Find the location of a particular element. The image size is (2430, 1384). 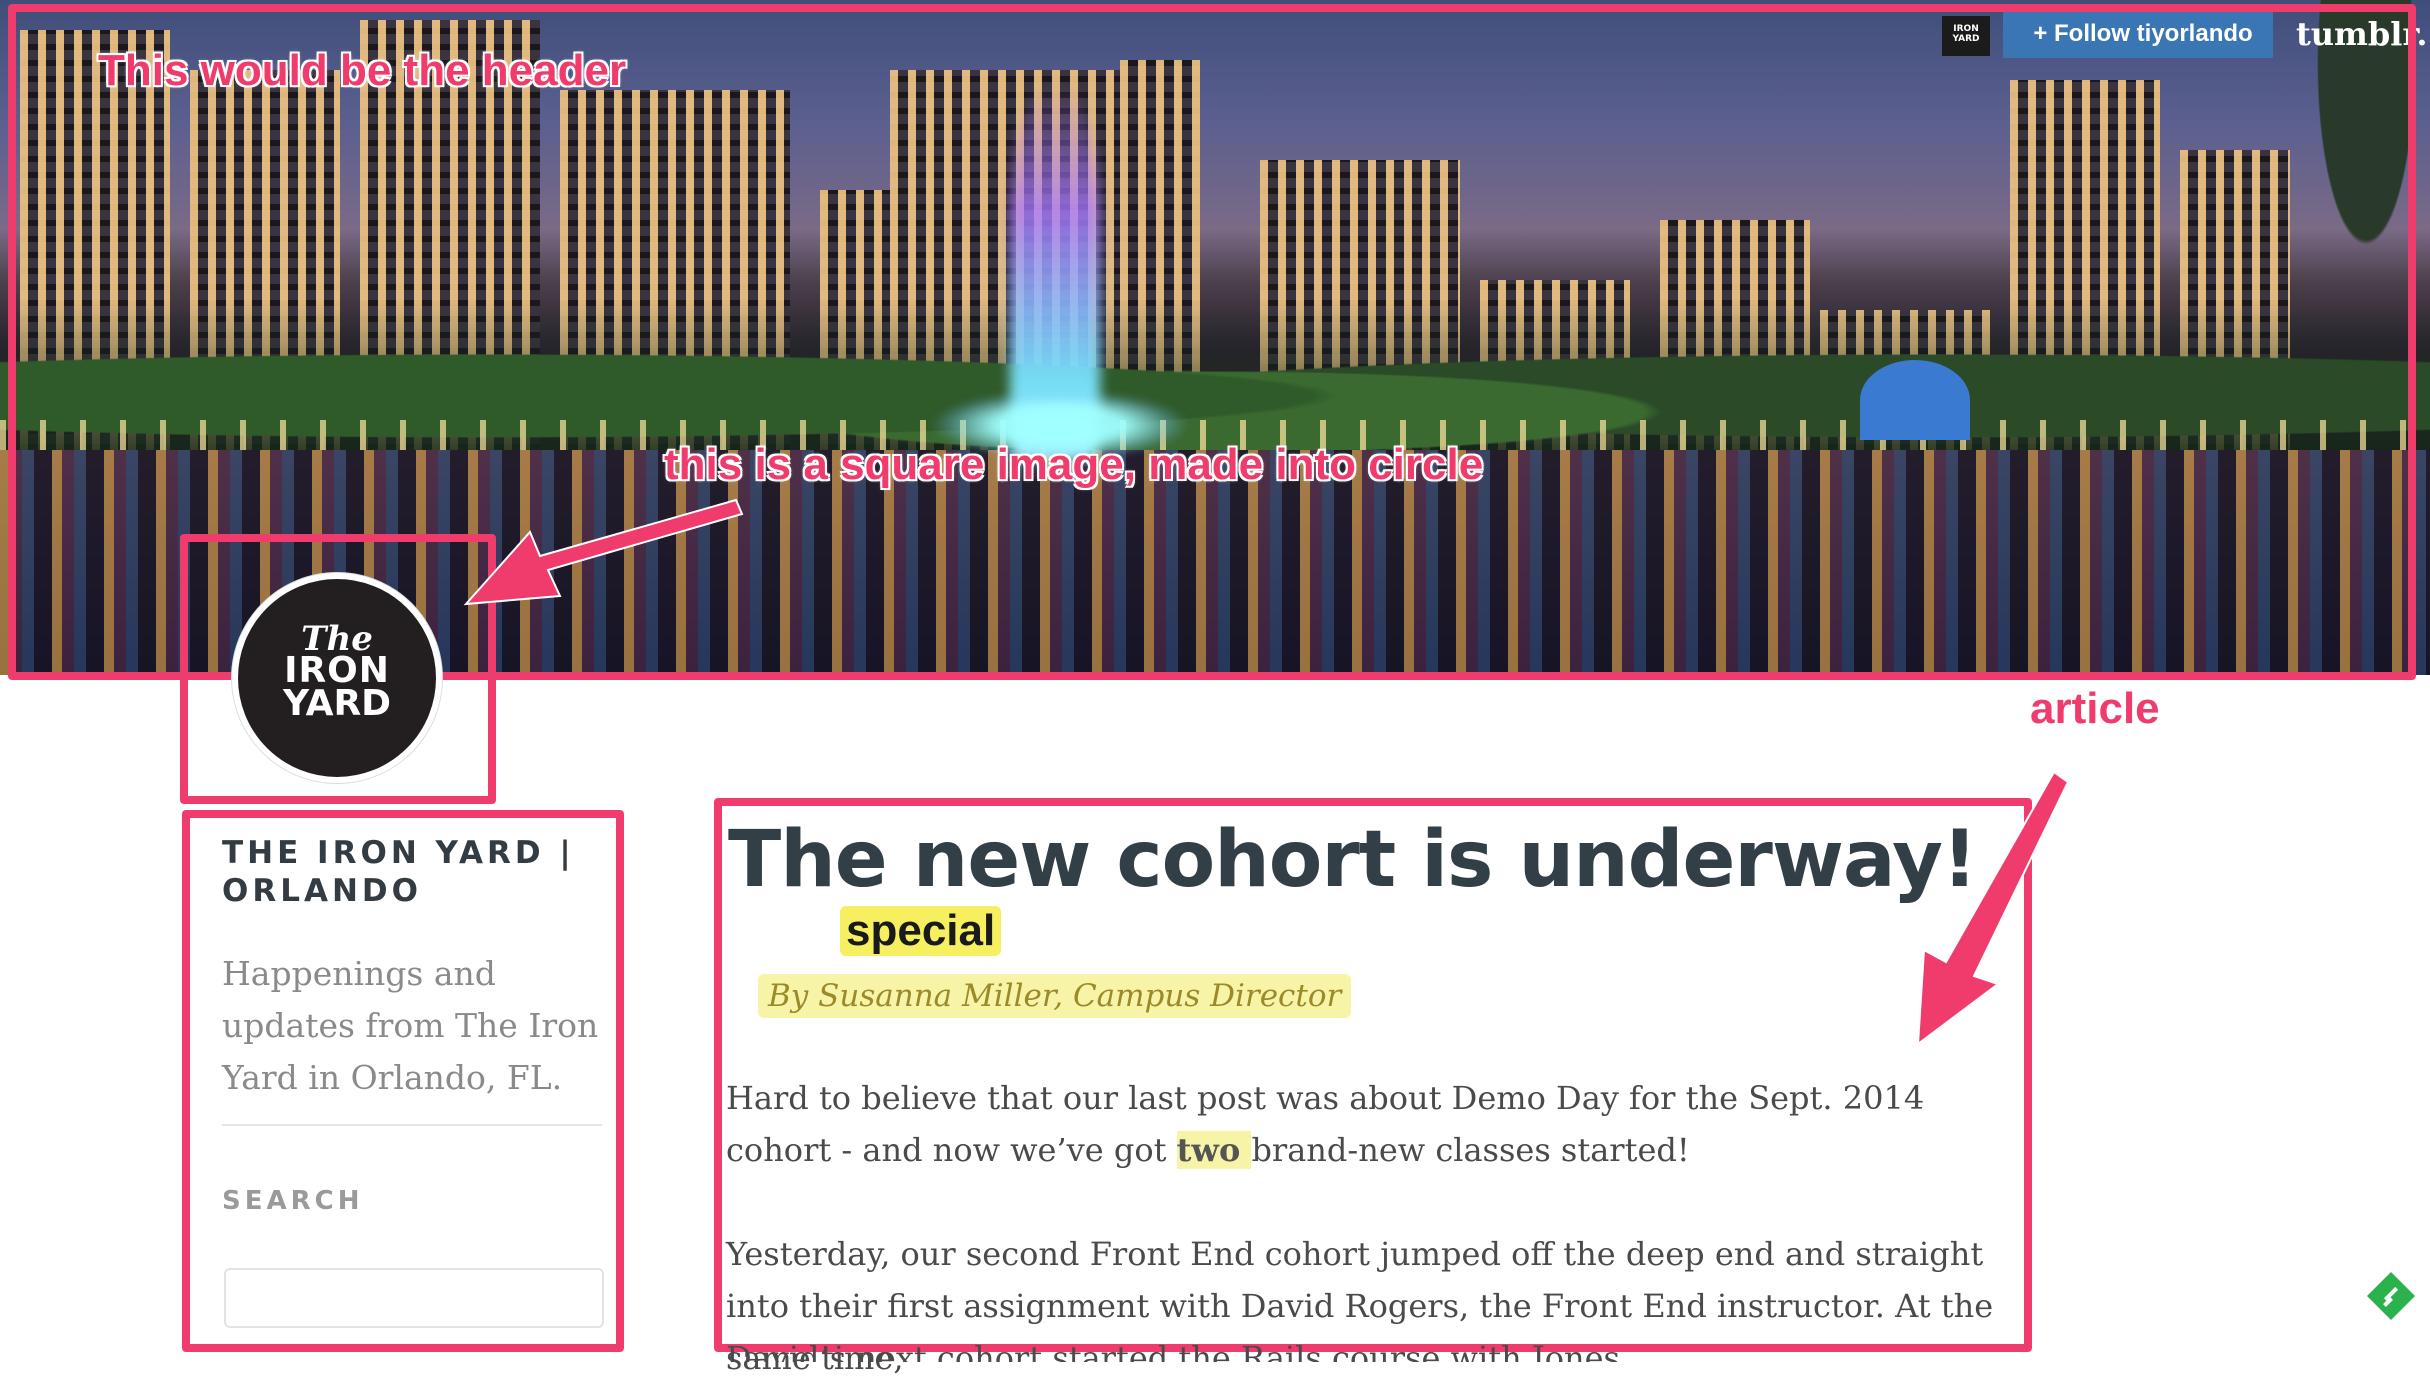

post-title: The new cohort is underway! is located at coordinates (1353, 860).